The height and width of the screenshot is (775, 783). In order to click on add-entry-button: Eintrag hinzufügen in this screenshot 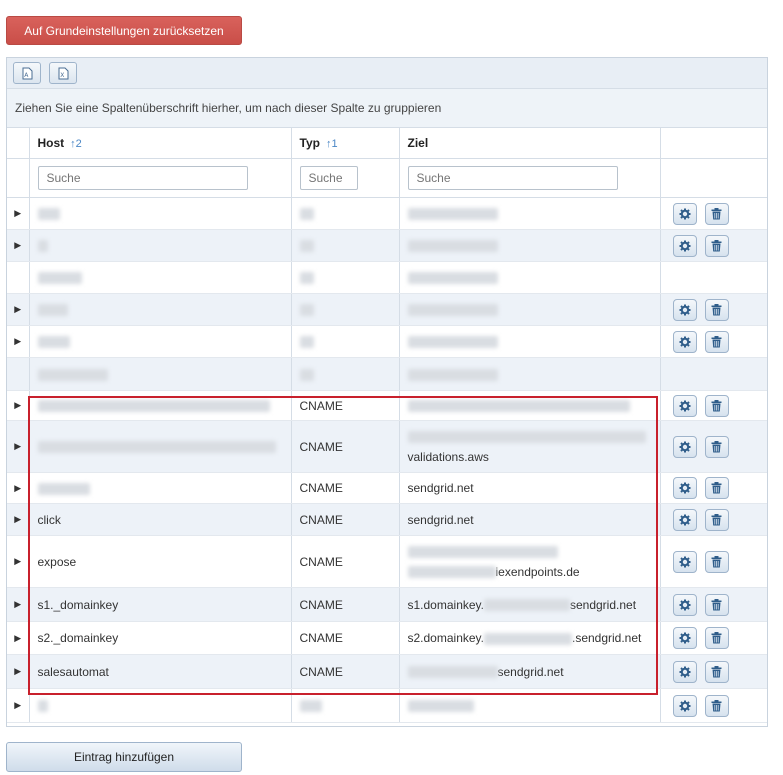, I will do `click(124, 757)`.